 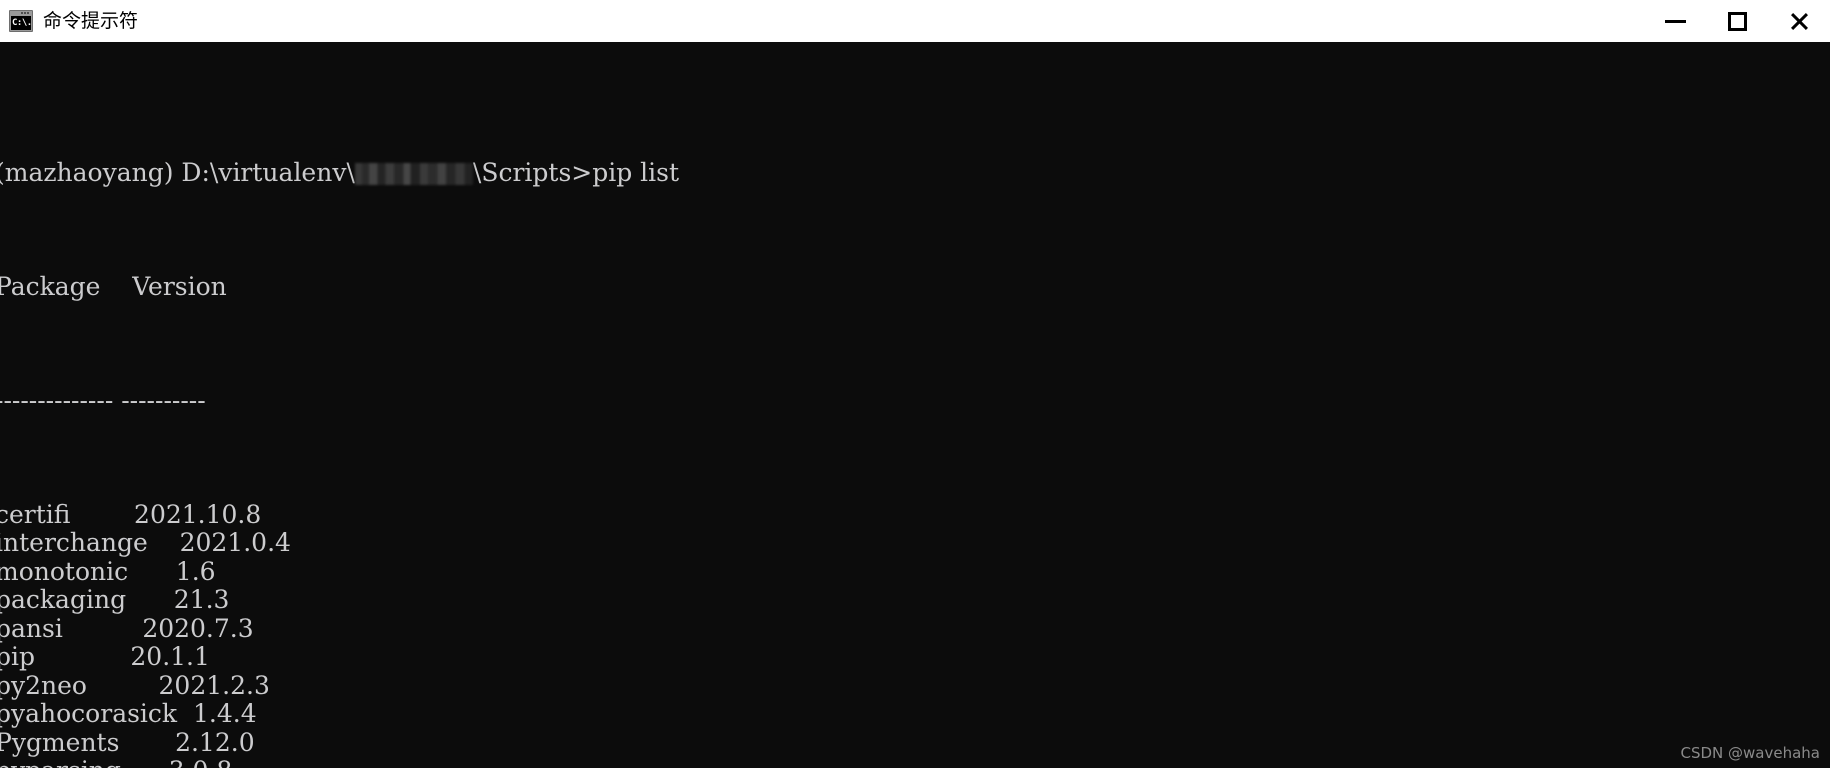 I want to click on package-row: pip 20.1.1, so click(x=915, y=657).